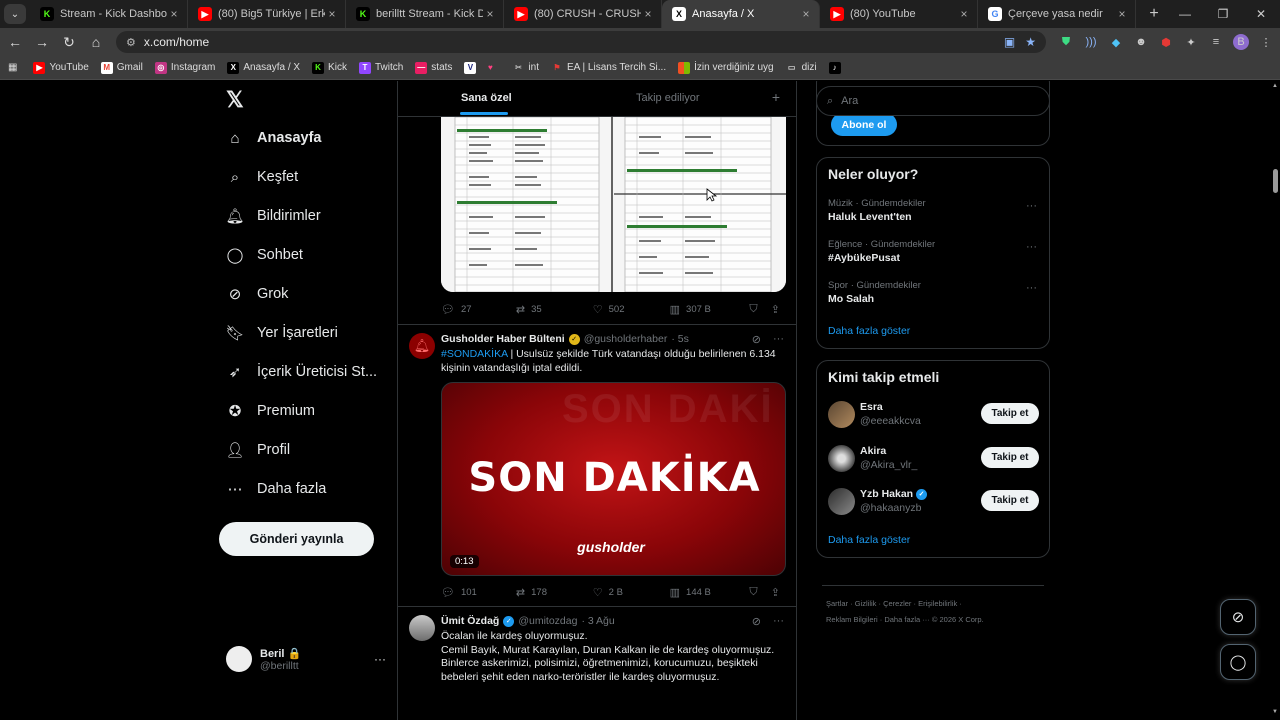 Image resolution: width=1280 pixels, height=720 pixels. I want to click on restore-icon: ❐, so click(1223, 14).